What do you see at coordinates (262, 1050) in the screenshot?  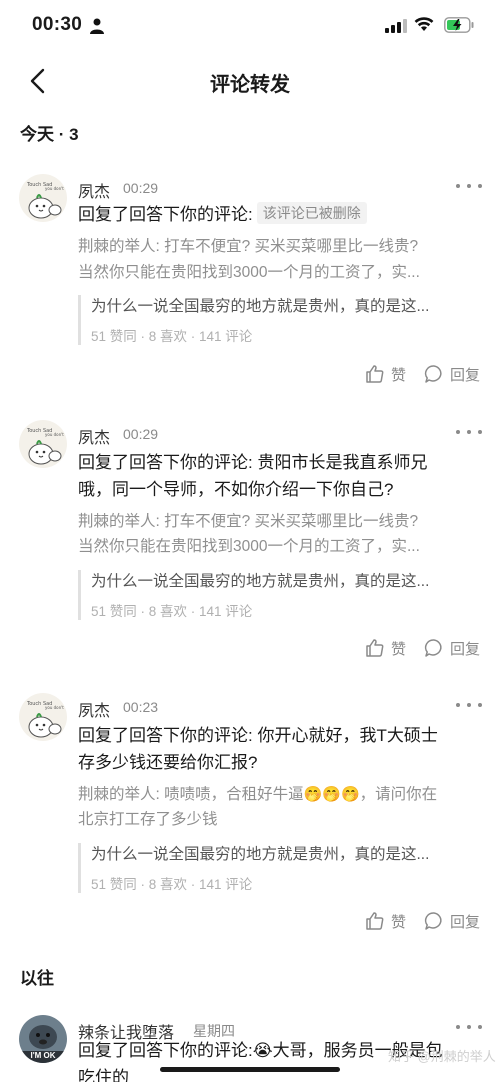 I see `crying-emoji-icon: 😭` at bounding box center [262, 1050].